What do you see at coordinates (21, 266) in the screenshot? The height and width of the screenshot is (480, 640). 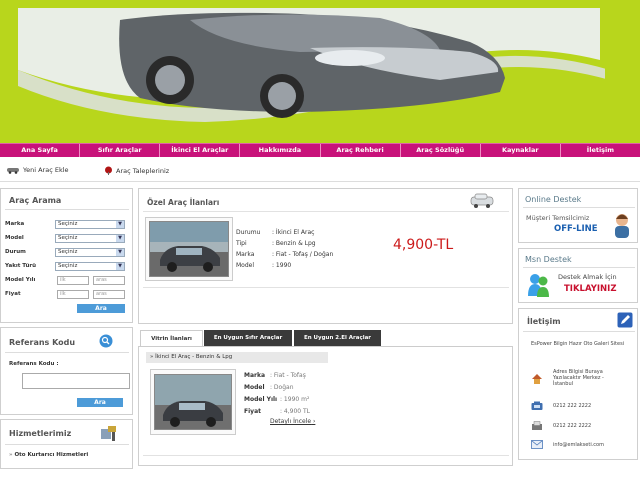 I see `fuel-label: Yakıt Türü` at bounding box center [21, 266].